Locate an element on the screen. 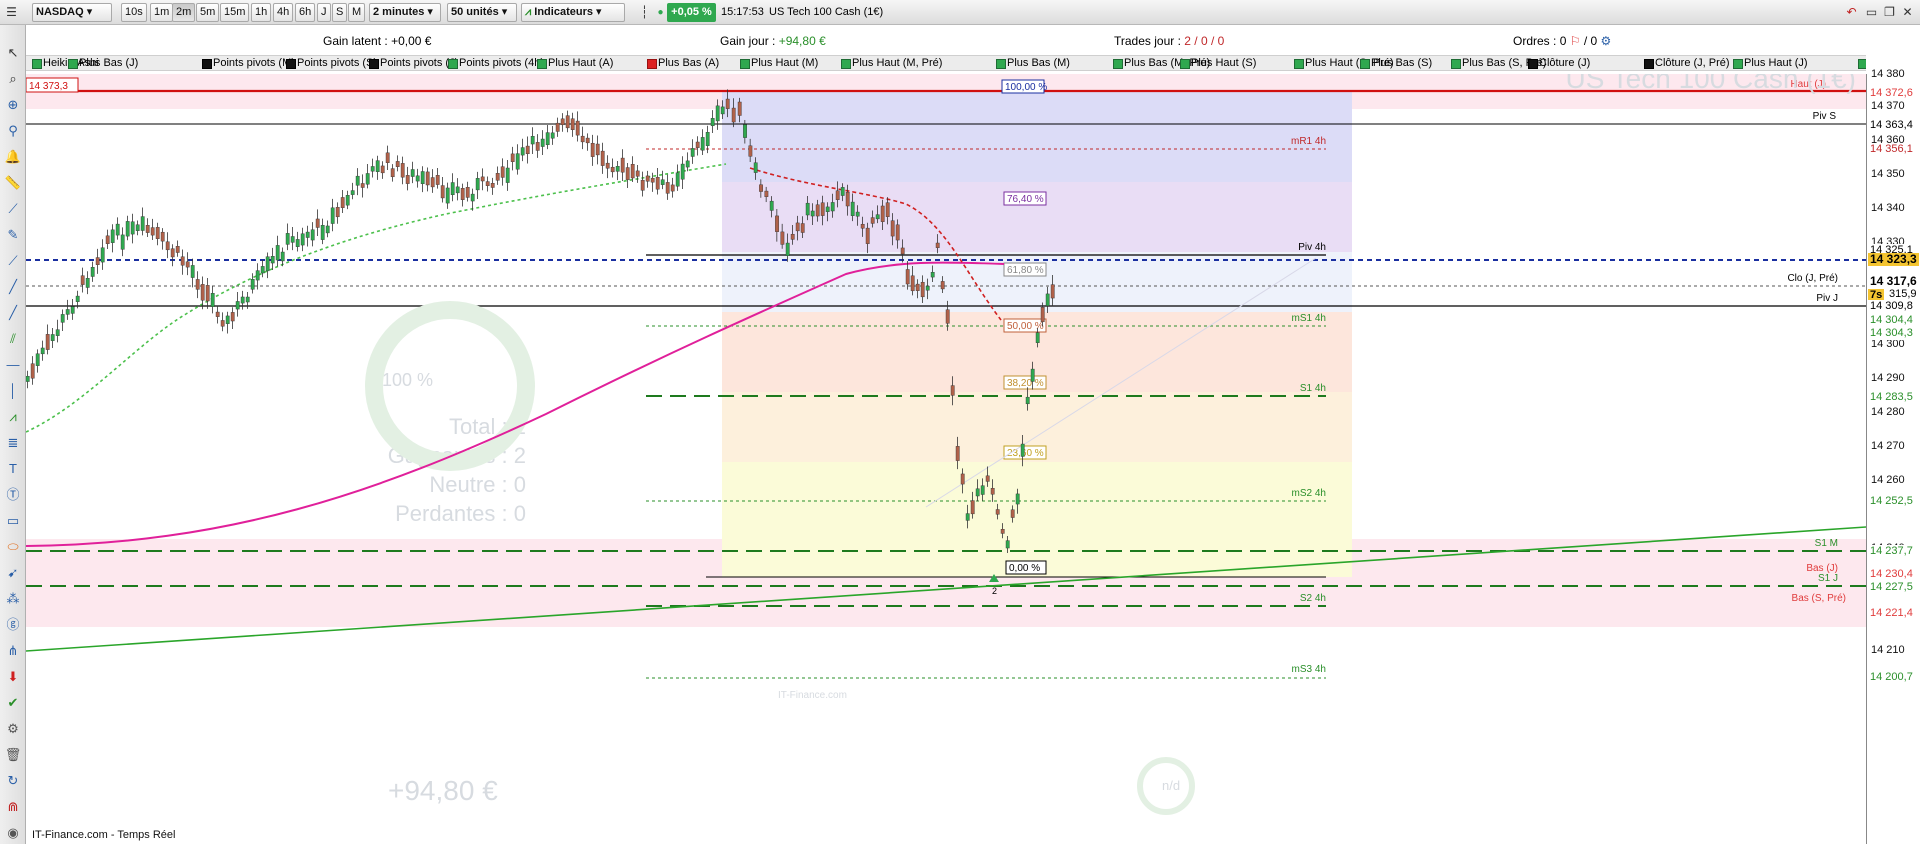 This screenshot has width=1920, height=844. indicator-tab: Plus Haut (S) is located at coordinates (1217, 63).